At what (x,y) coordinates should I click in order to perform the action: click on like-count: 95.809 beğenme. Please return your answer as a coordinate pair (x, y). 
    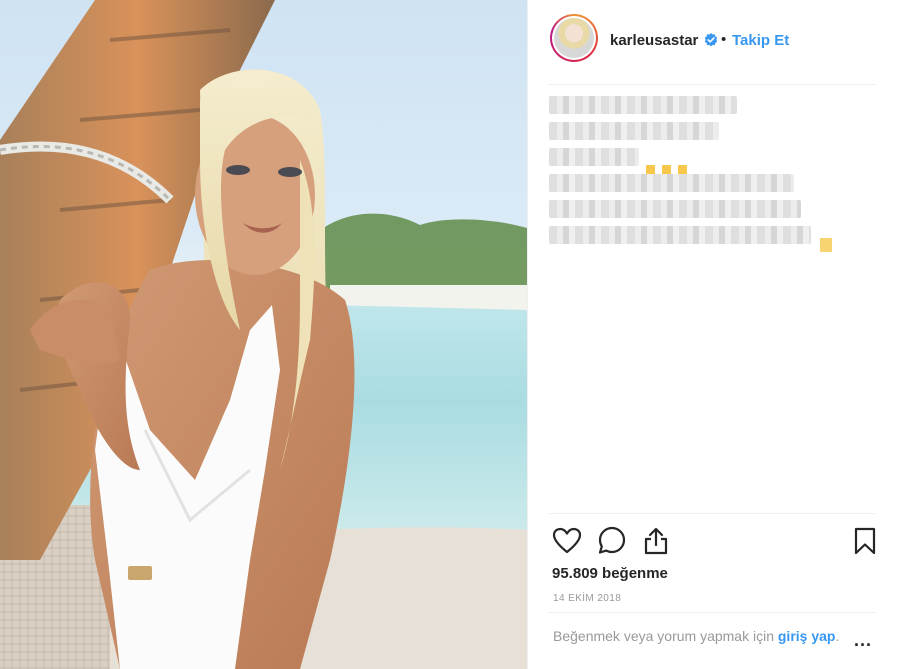
    Looking at the image, I should click on (610, 573).